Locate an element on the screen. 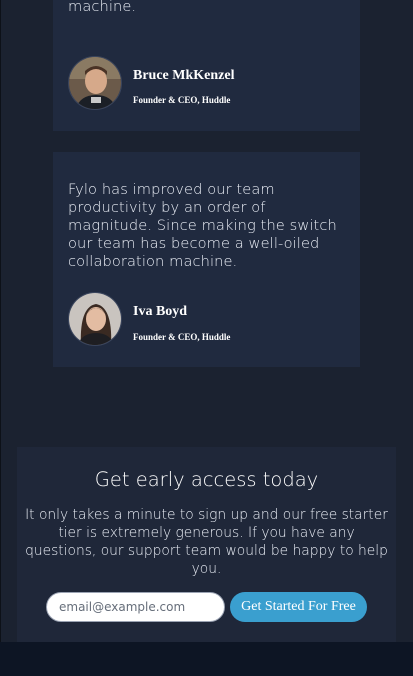 The image size is (413, 676). email-input is located at coordinates (135, 607).